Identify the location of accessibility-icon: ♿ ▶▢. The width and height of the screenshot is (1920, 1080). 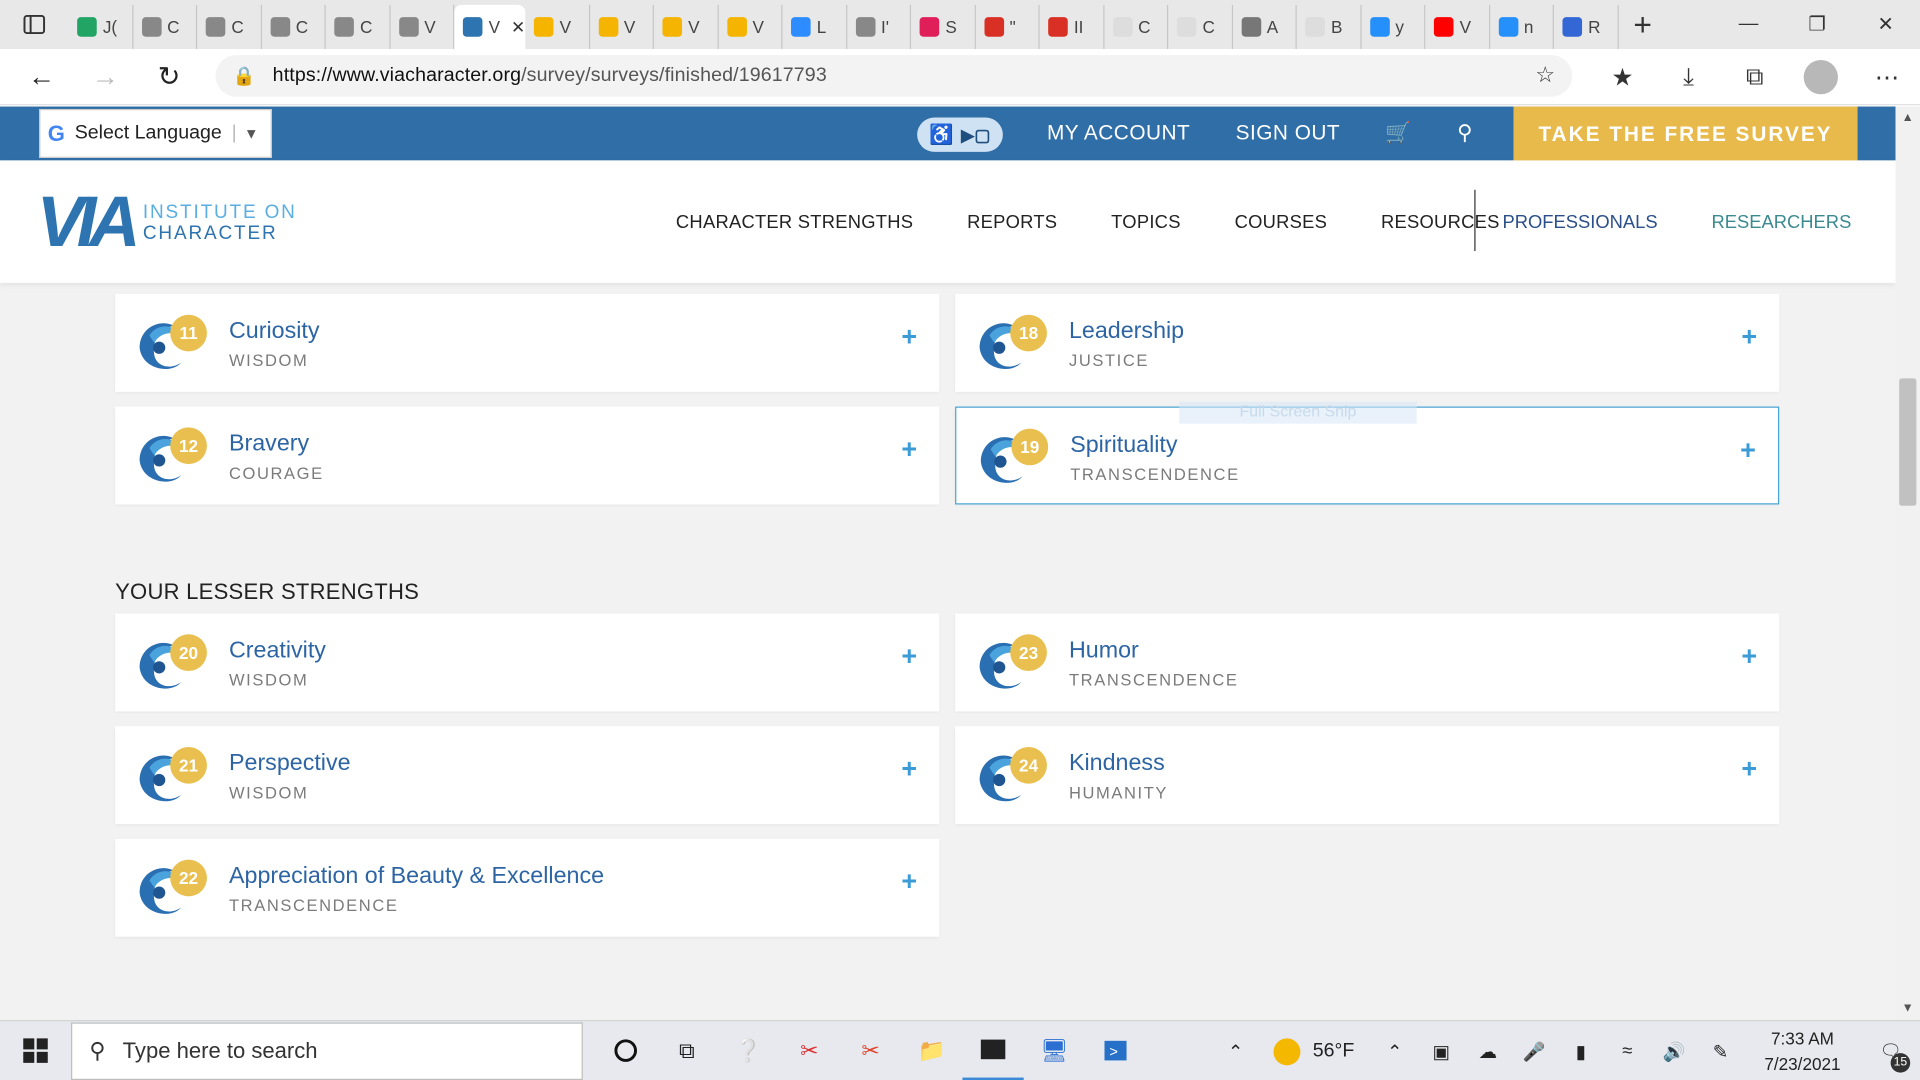
(960, 134).